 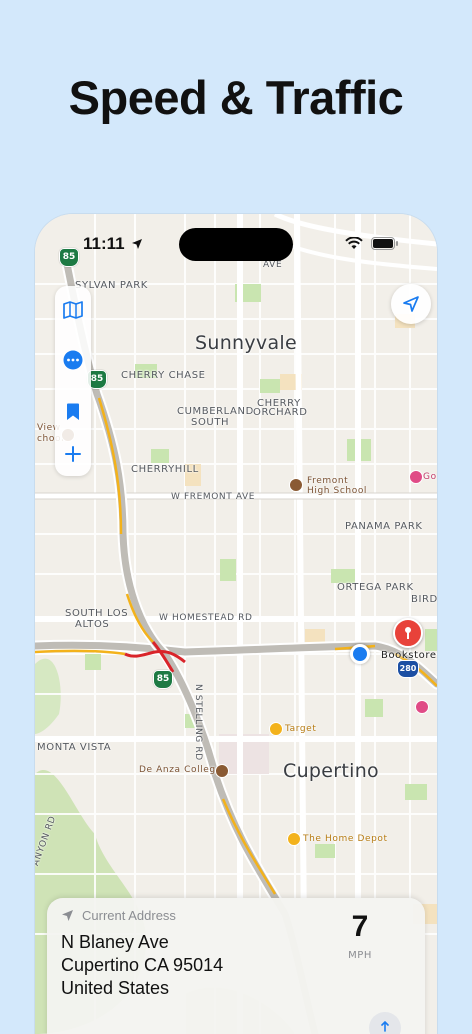 I want to click on map-label-monta-vista: MONTA VISTA, so click(x=74, y=747).